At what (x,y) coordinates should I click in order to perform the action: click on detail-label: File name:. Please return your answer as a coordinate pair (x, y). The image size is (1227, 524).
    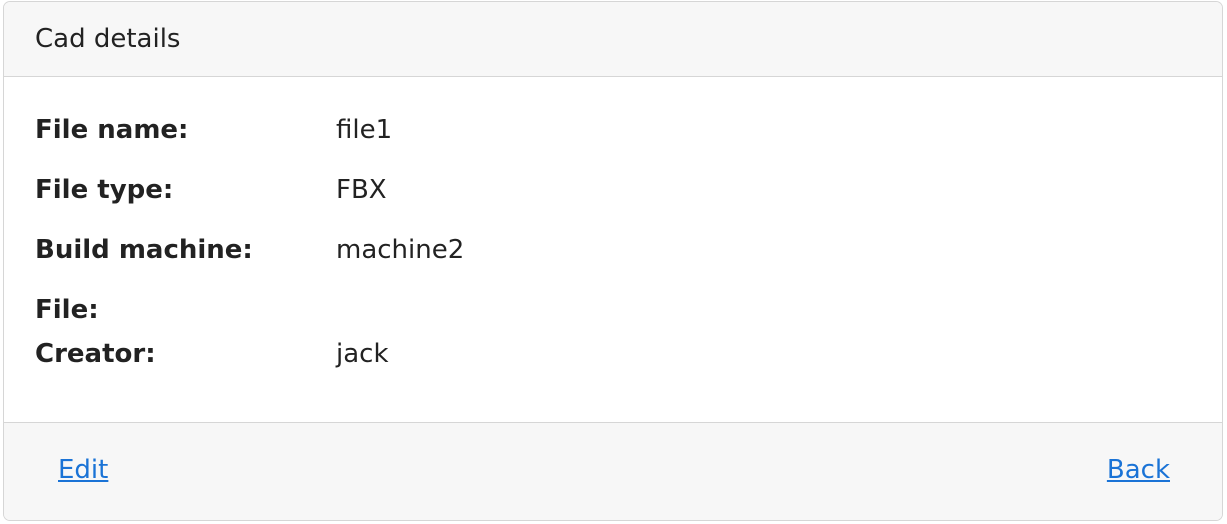
    Looking at the image, I should click on (112, 130).